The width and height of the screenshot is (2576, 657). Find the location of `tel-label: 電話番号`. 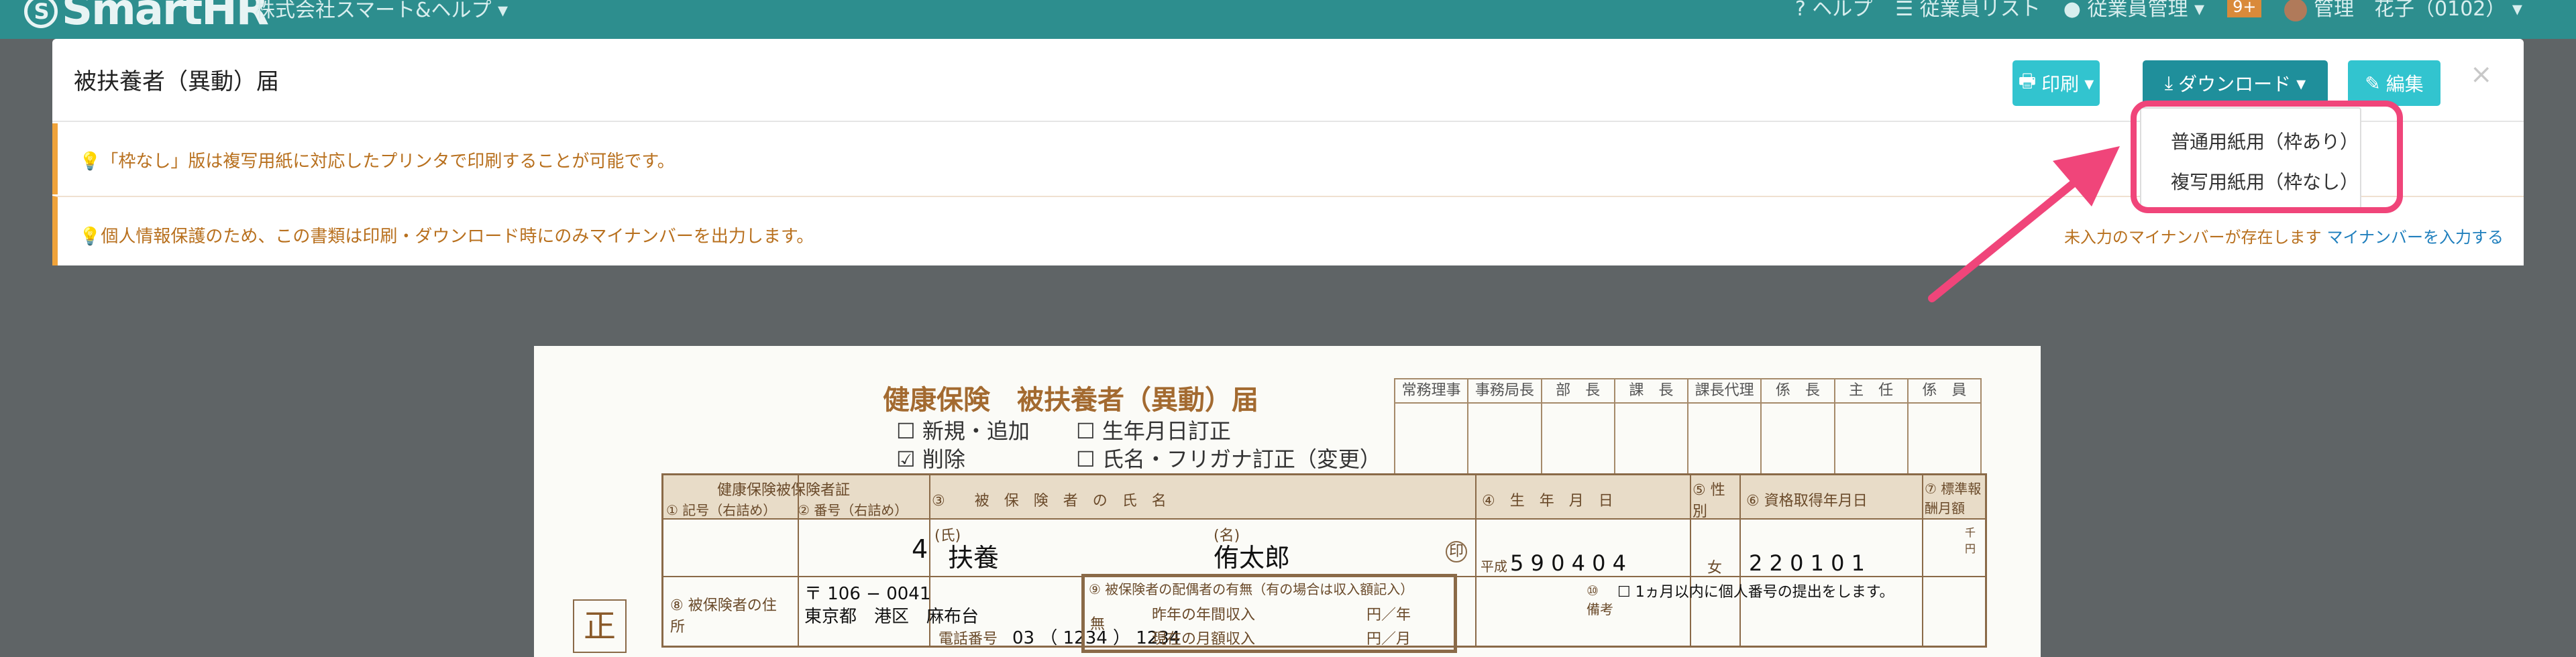

tel-label: 電話番号 is located at coordinates (968, 639).